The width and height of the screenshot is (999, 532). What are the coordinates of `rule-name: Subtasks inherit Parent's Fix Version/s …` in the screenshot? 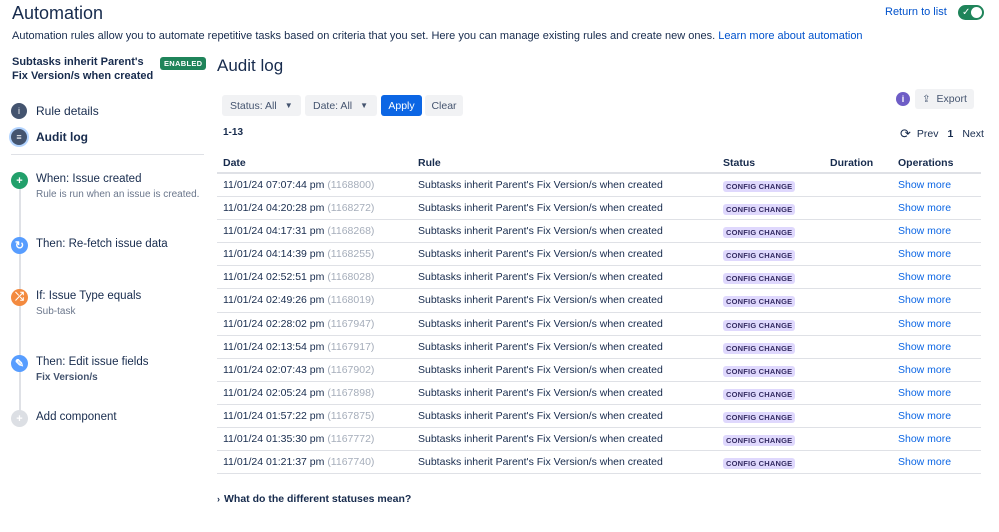 It's located at (83, 69).